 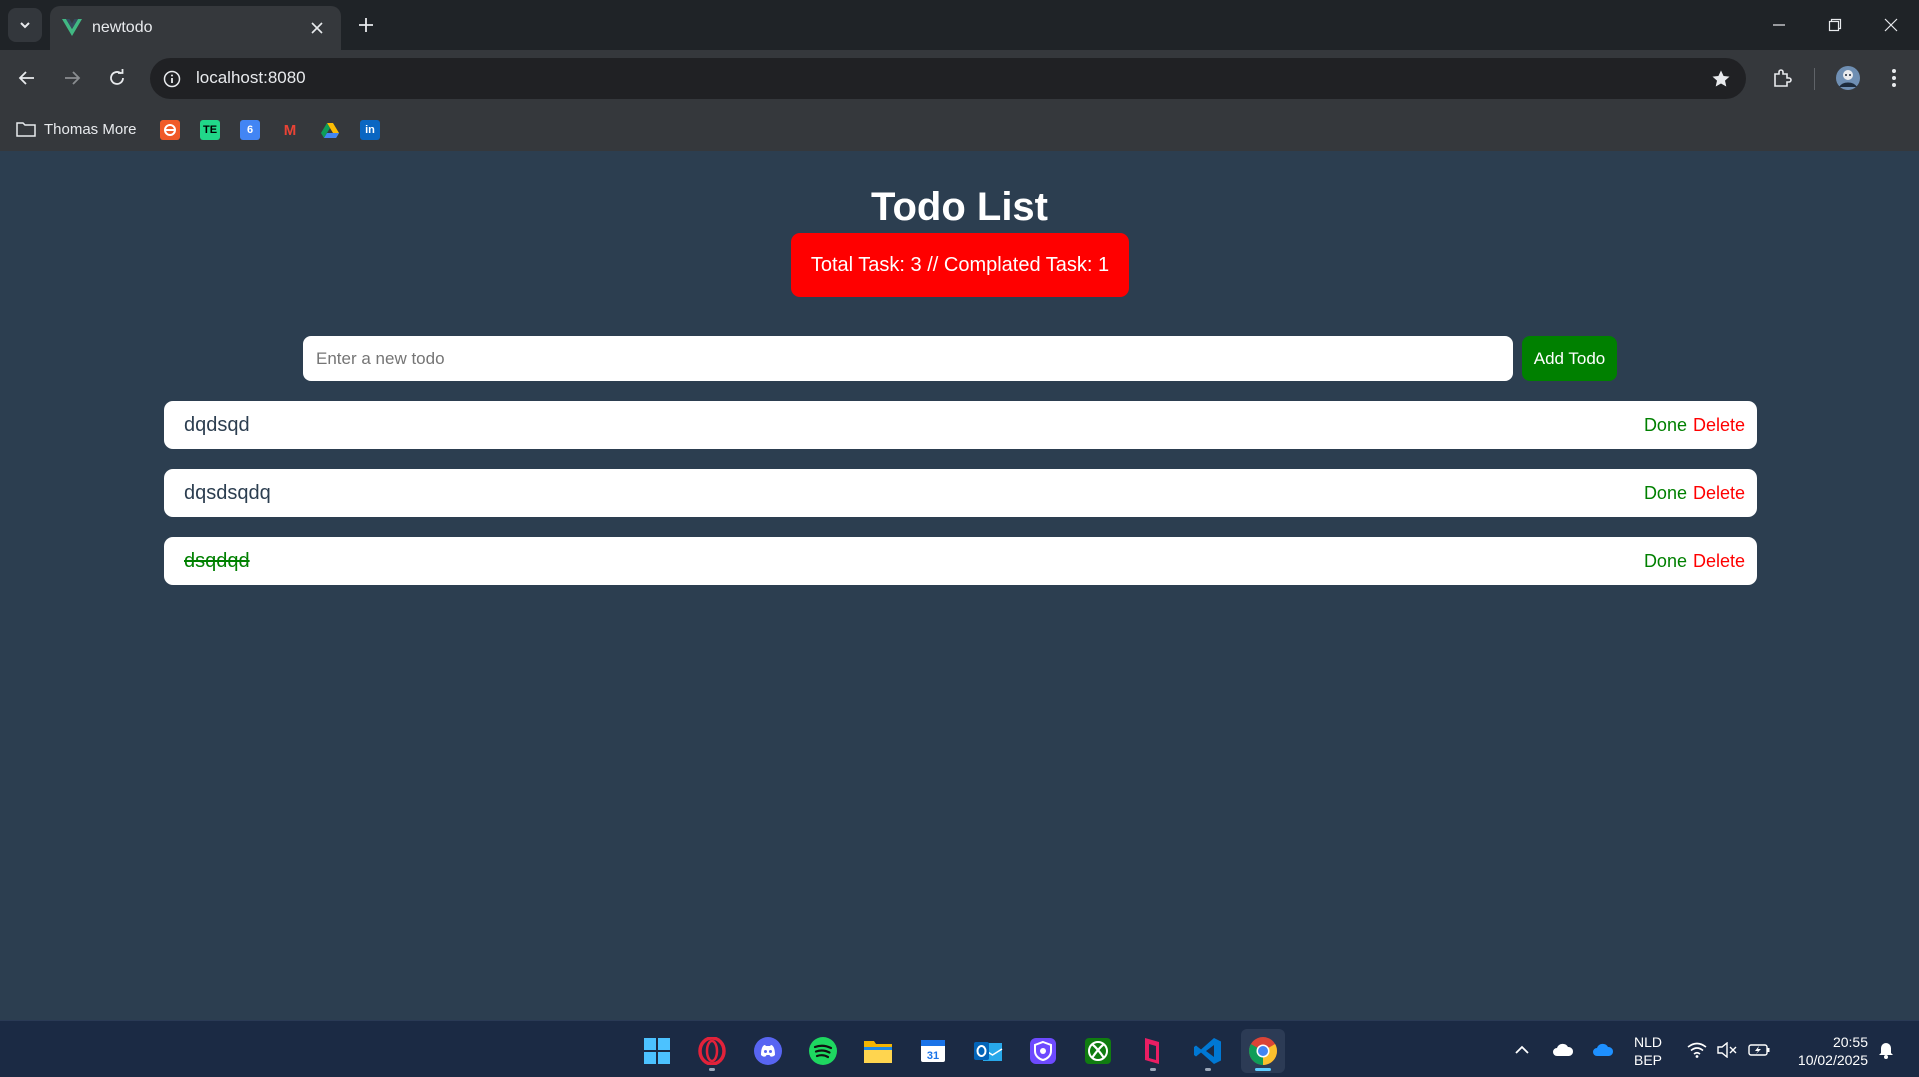 I want to click on taskbar-opera, so click(x=712, y=1051).